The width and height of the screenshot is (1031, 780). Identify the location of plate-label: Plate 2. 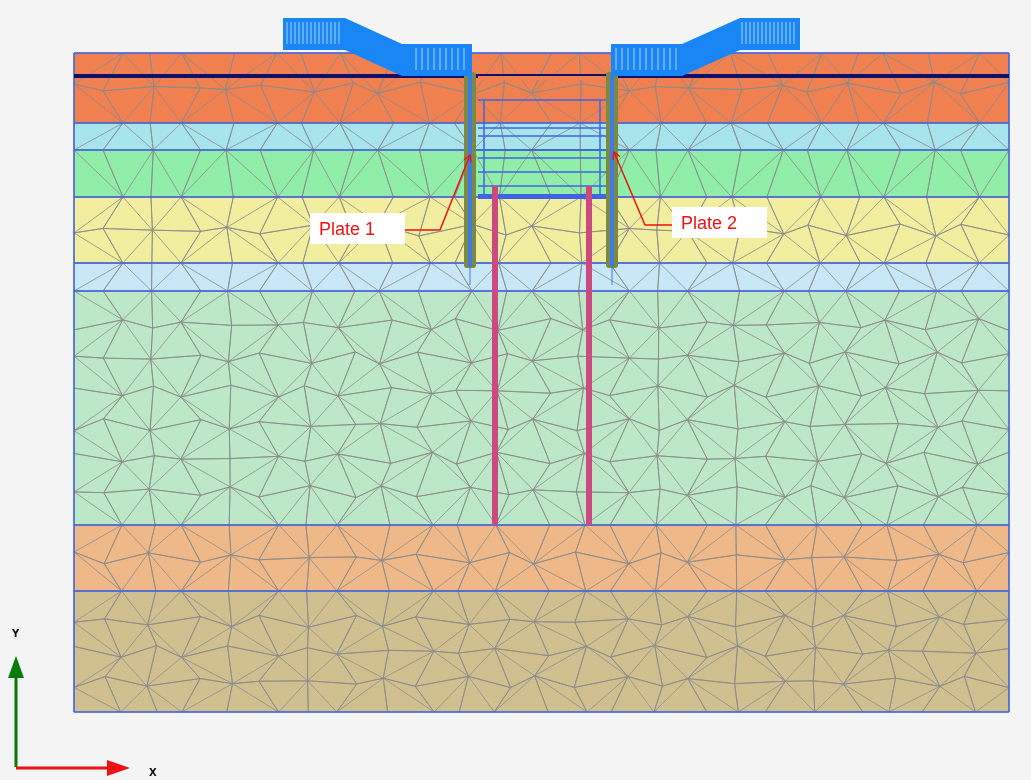
(709, 223).